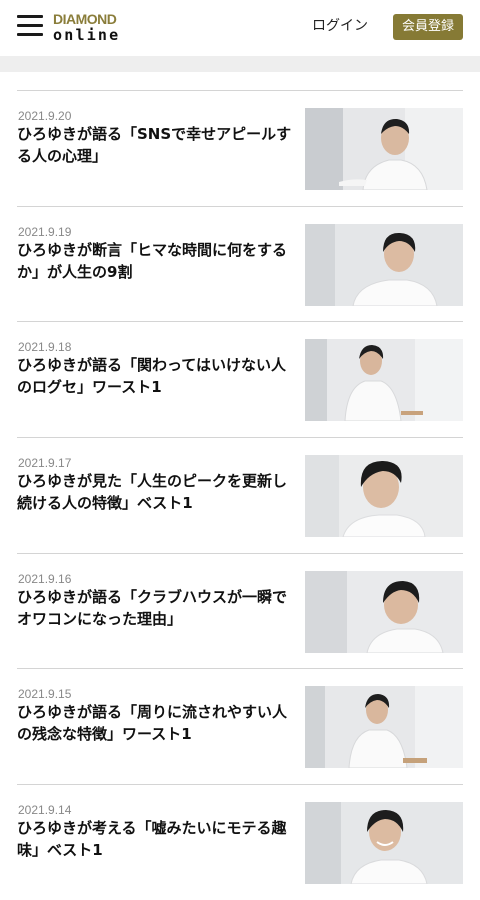 This screenshot has width=480, height=900. Describe the element at coordinates (156, 608) in the screenshot. I see `article-title: ひろゆきが語る「クラブハウスが一瞬でオワコンになった理由」` at that location.